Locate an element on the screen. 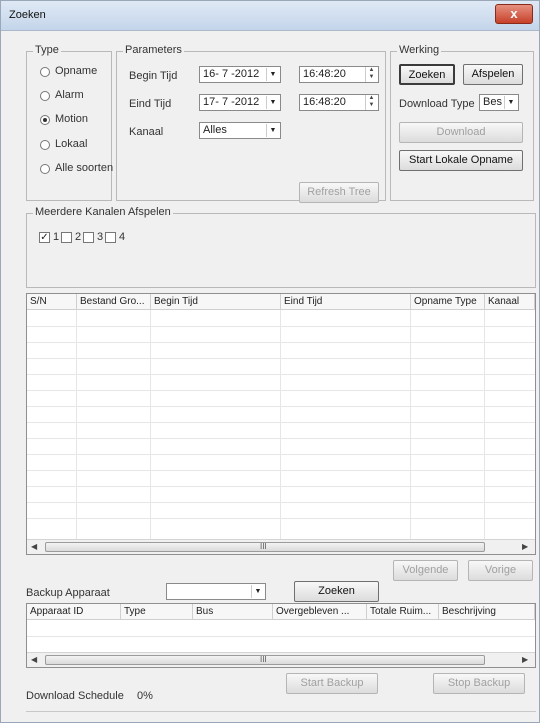 This screenshot has height=723, width=540. channel-label: Kanaal is located at coordinates (146, 132).